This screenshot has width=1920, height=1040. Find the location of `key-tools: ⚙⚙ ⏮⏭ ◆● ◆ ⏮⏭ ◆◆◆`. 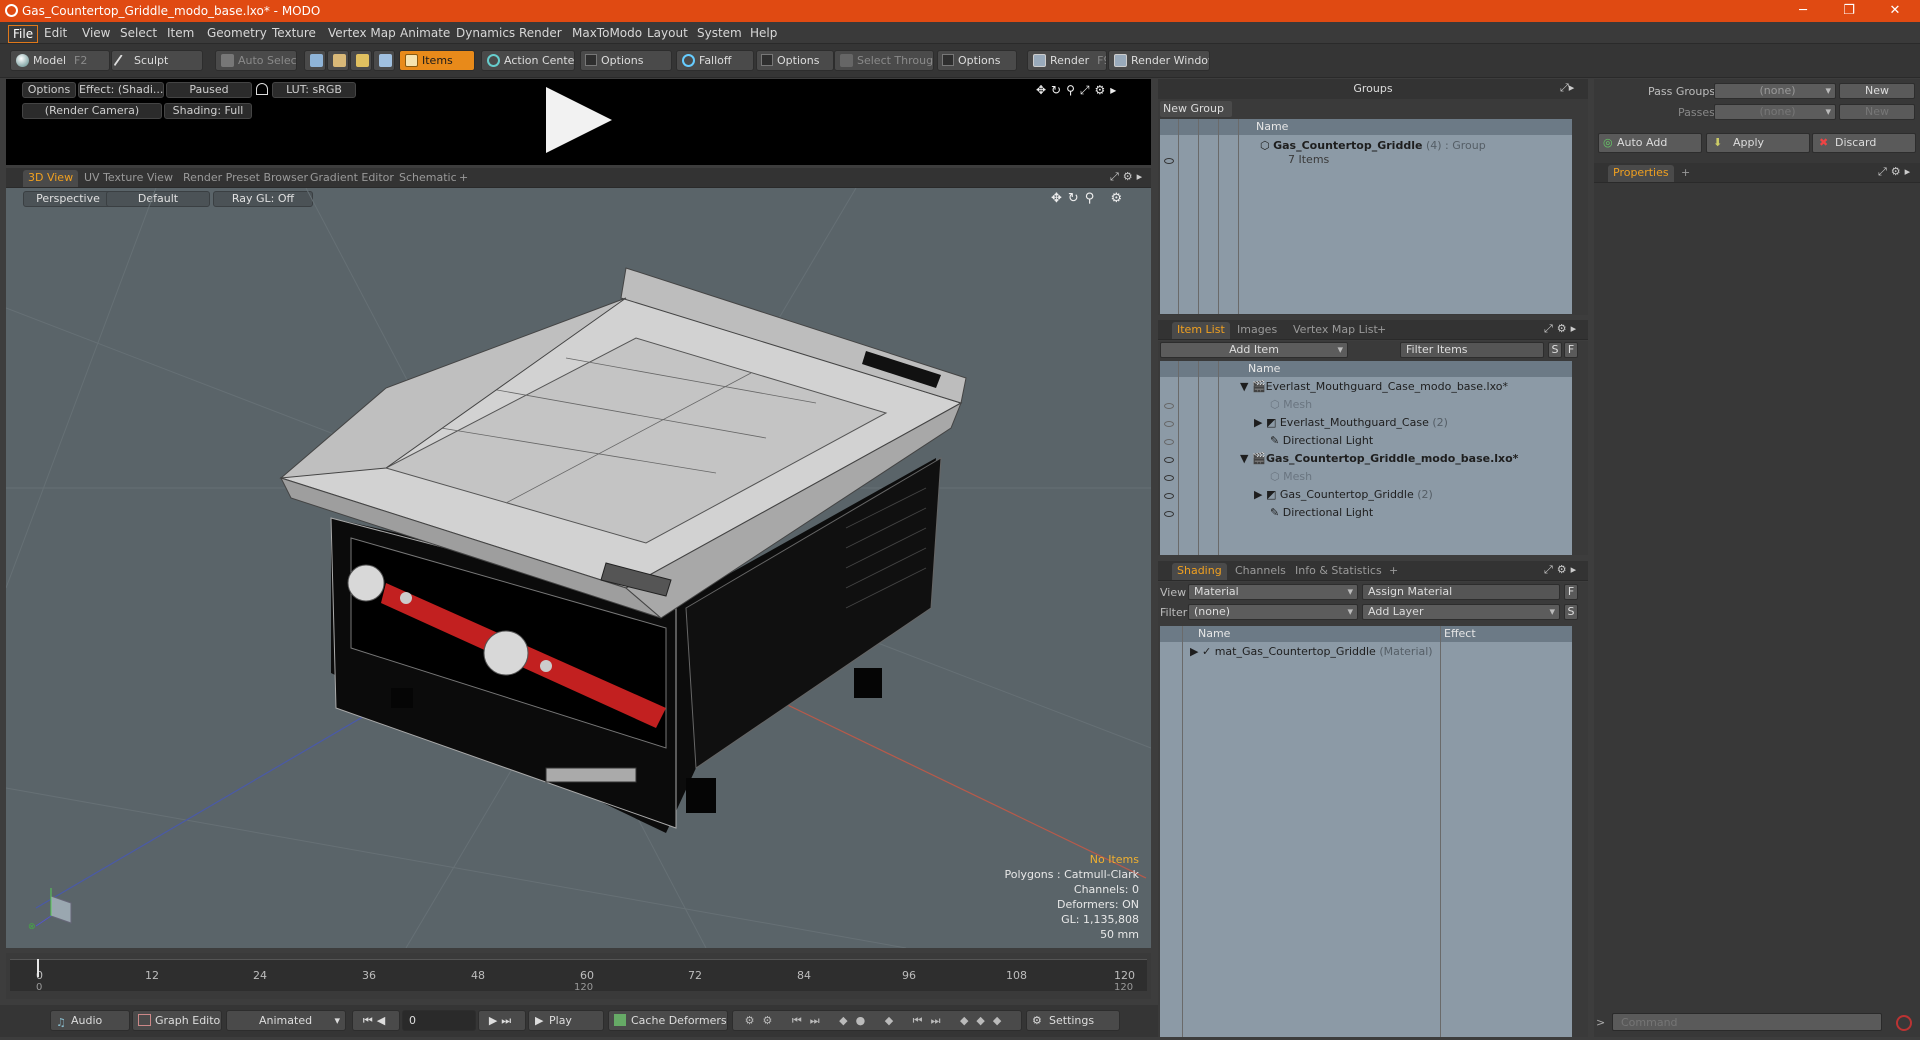

key-tools: ⚙⚙ ⏮⏭ ◆● ◆ ⏮⏭ ◆◆◆ is located at coordinates (877, 1020).